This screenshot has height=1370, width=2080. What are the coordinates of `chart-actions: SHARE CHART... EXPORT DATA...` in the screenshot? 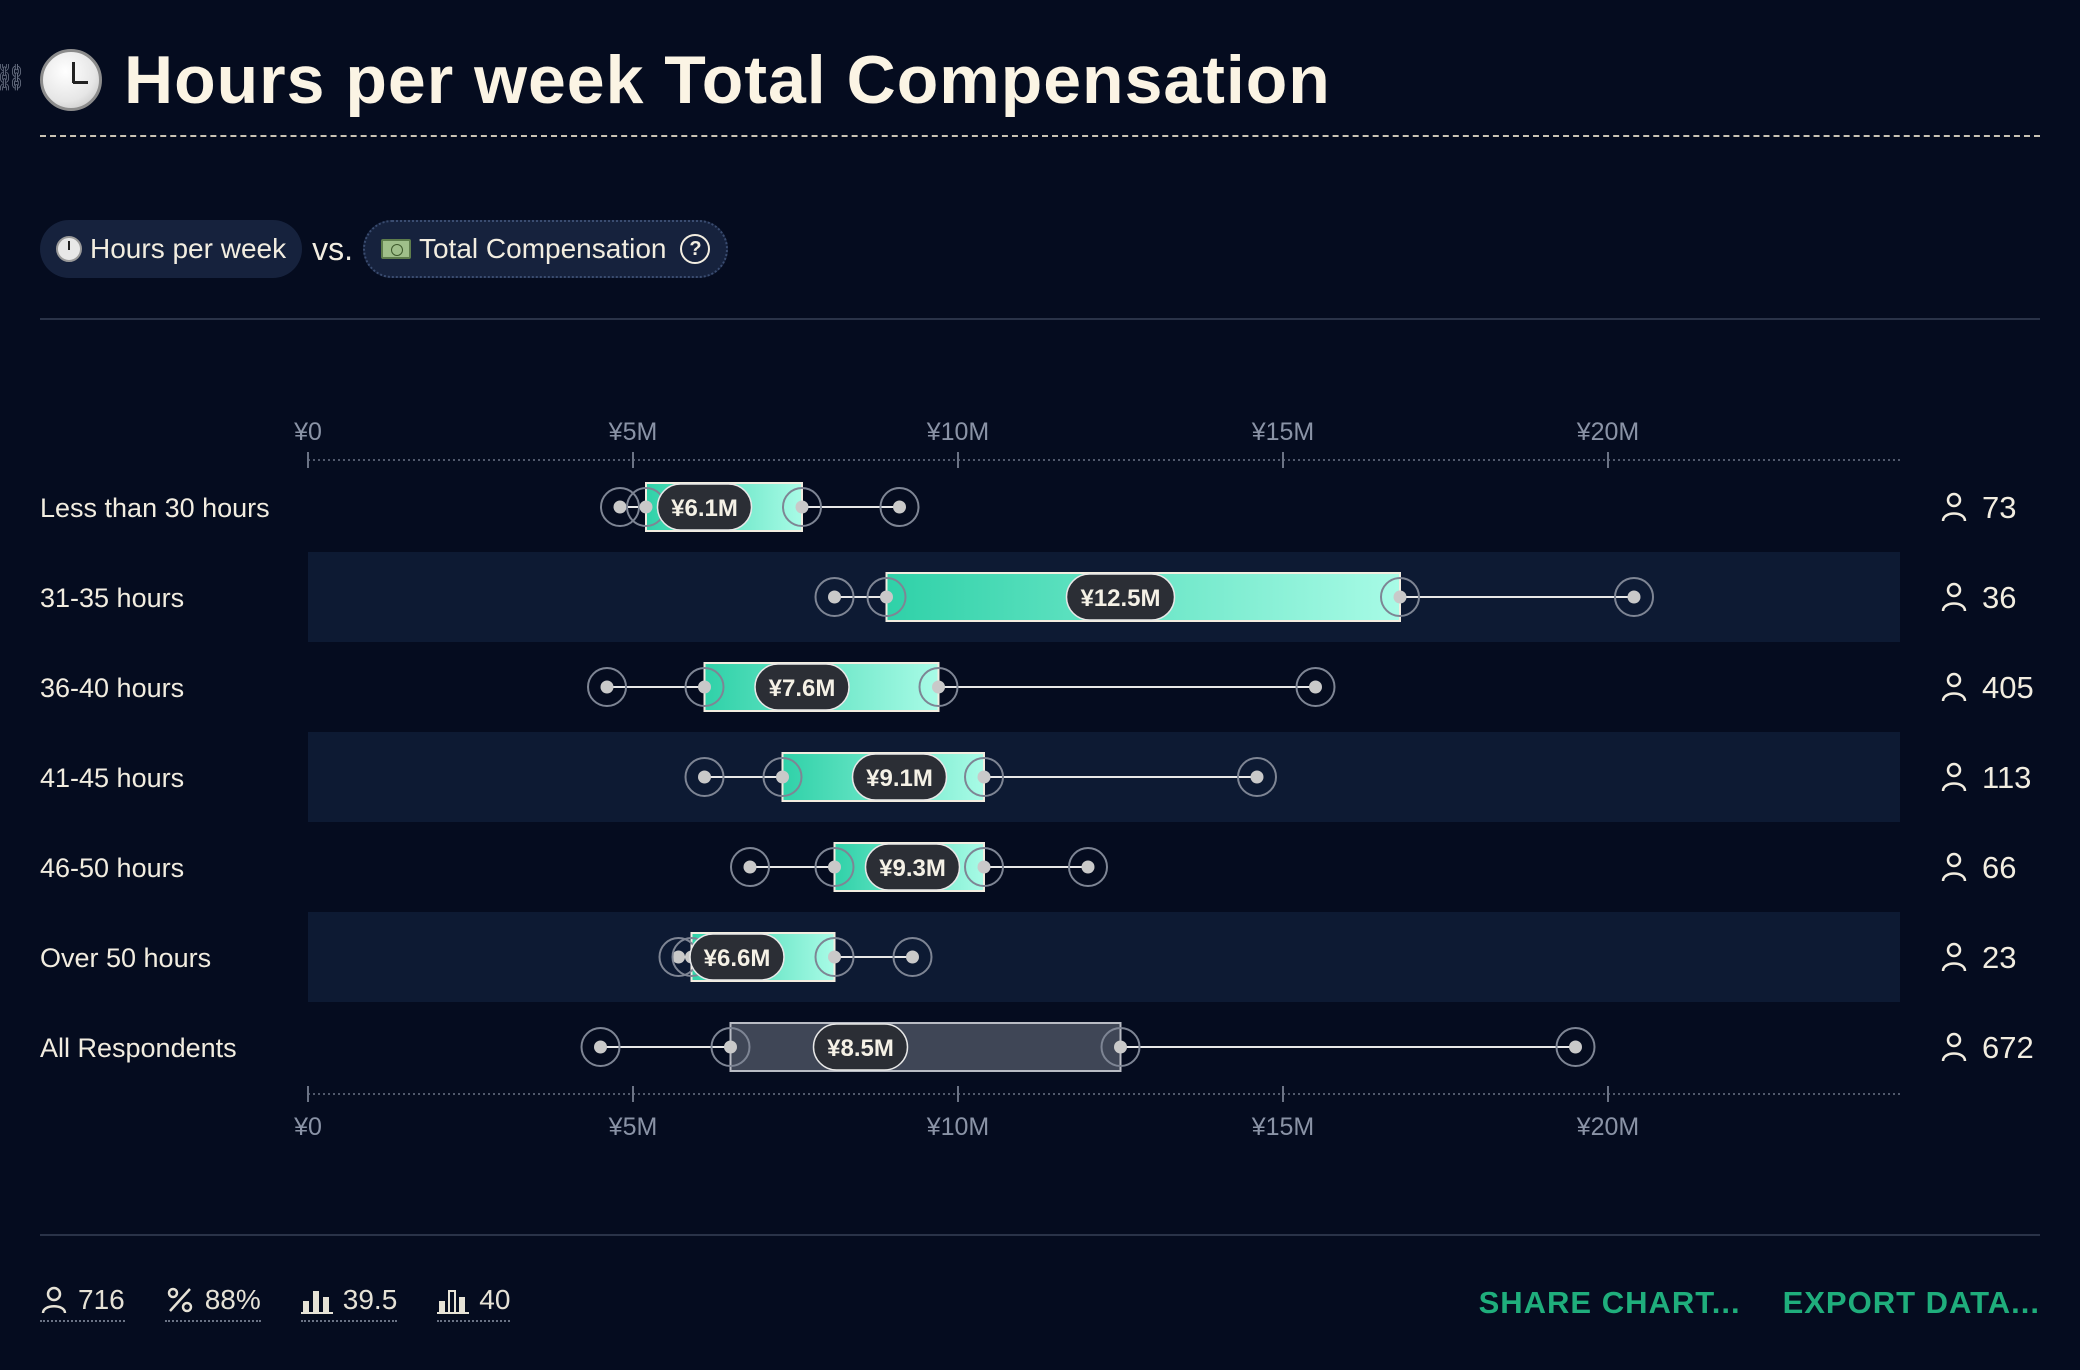 It's located at (1759, 1303).